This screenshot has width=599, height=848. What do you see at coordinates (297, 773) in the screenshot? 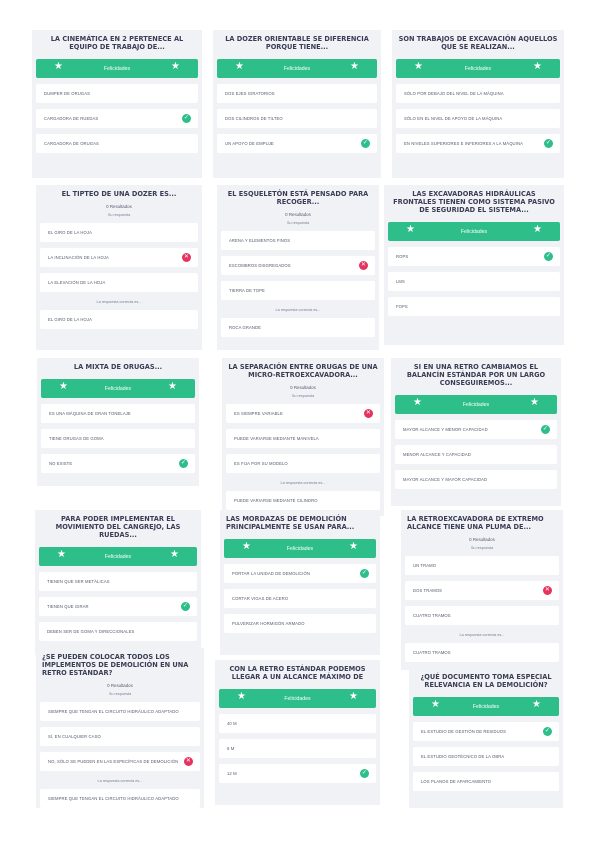
I see `answer-option: 12 M ✓` at bounding box center [297, 773].